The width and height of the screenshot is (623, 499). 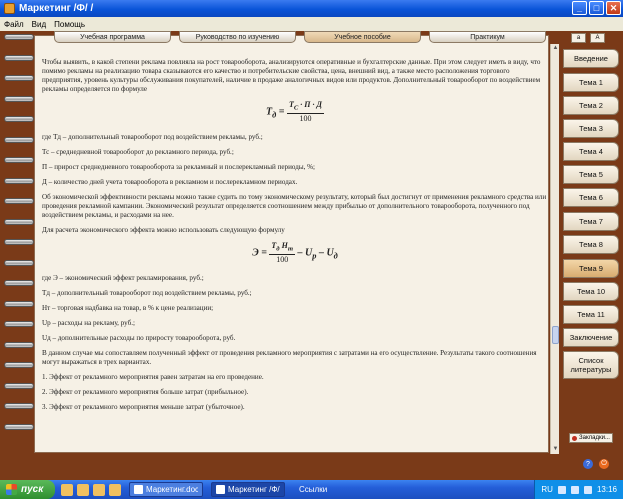 I want to click on close-button: ✕, so click(x=613, y=8).